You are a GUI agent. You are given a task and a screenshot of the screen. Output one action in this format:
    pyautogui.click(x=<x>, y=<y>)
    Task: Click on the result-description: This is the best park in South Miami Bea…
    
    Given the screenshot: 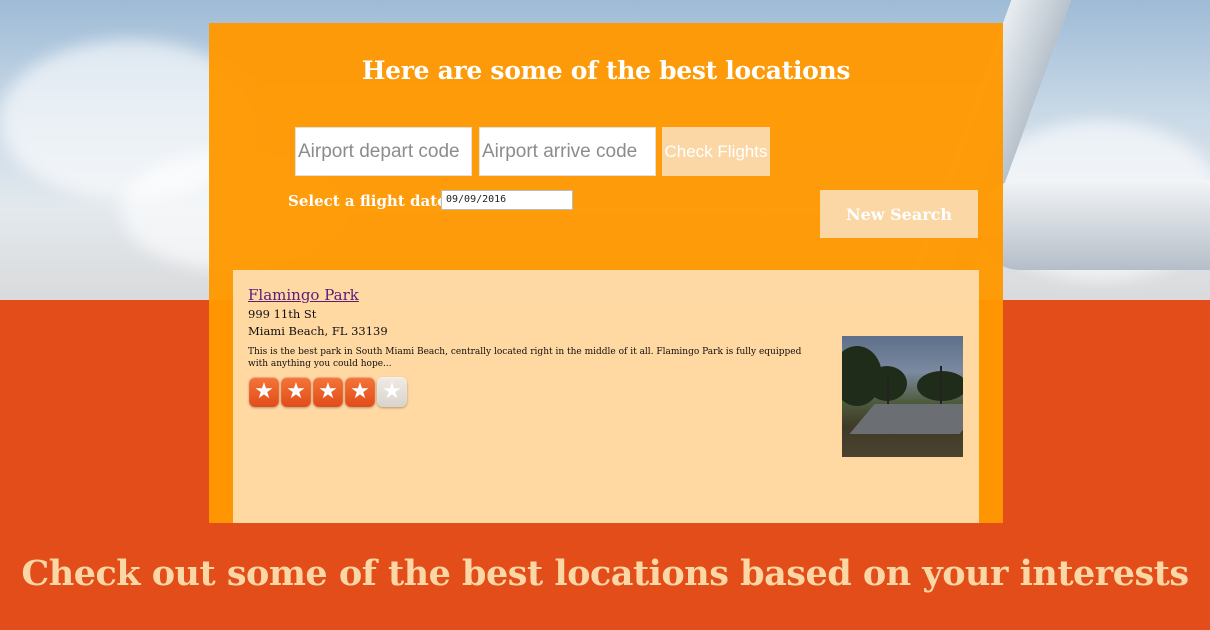 What is the action you would take?
    pyautogui.click(x=525, y=358)
    